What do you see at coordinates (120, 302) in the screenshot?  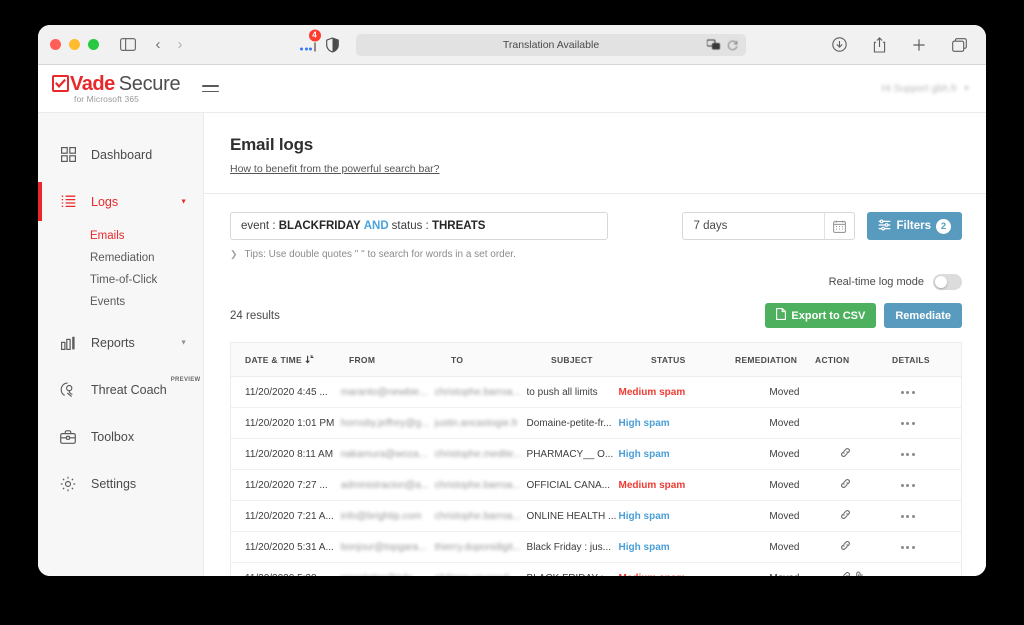 I see `sidebar-subitem-events: Events` at bounding box center [120, 302].